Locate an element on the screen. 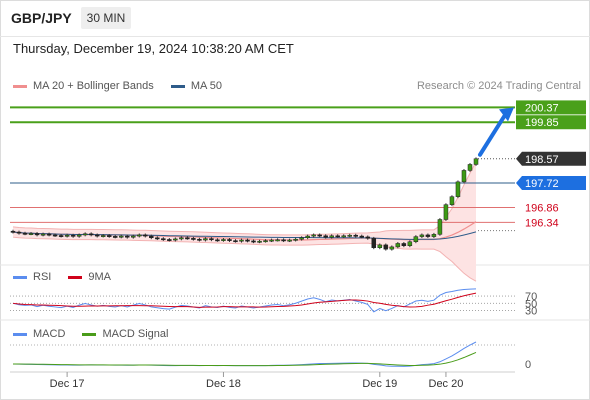 The height and width of the screenshot is (400, 590). level-support-4-label: 196.86 is located at coordinates (542, 209).